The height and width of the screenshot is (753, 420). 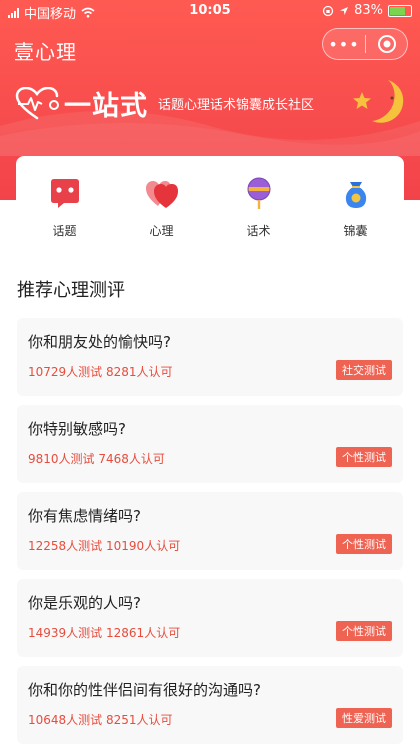 What do you see at coordinates (37, 102) in the screenshot?
I see `heart-pulse-icon` at bounding box center [37, 102].